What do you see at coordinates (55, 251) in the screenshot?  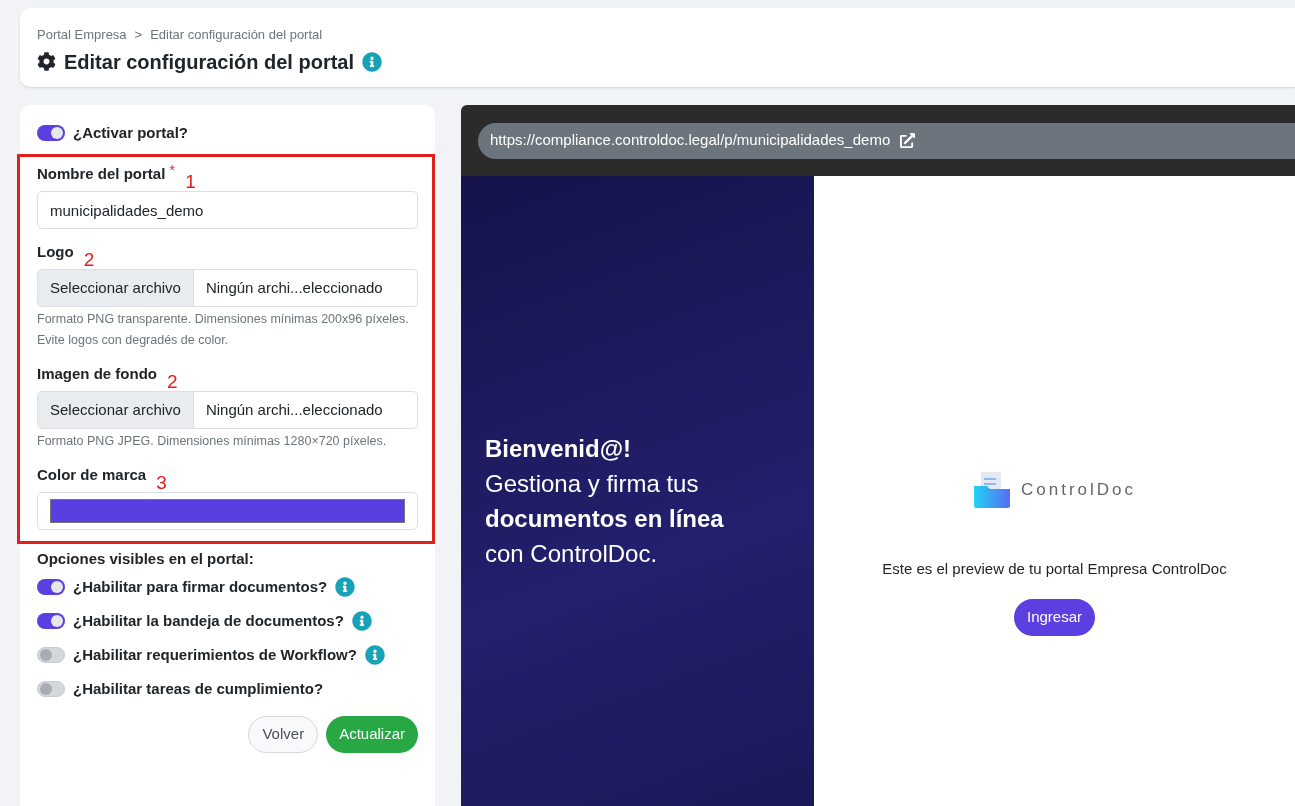 I see `field-label: Logo` at bounding box center [55, 251].